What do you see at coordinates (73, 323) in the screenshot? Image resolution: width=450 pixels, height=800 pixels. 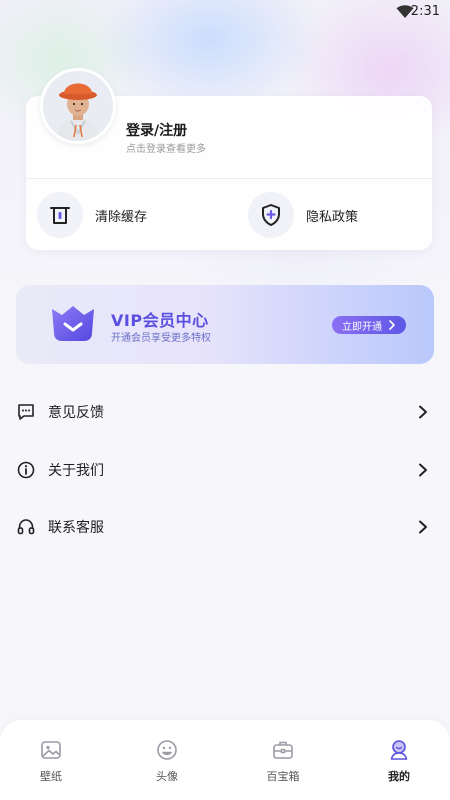 I see `crown-badge-icon` at bounding box center [73, 323].